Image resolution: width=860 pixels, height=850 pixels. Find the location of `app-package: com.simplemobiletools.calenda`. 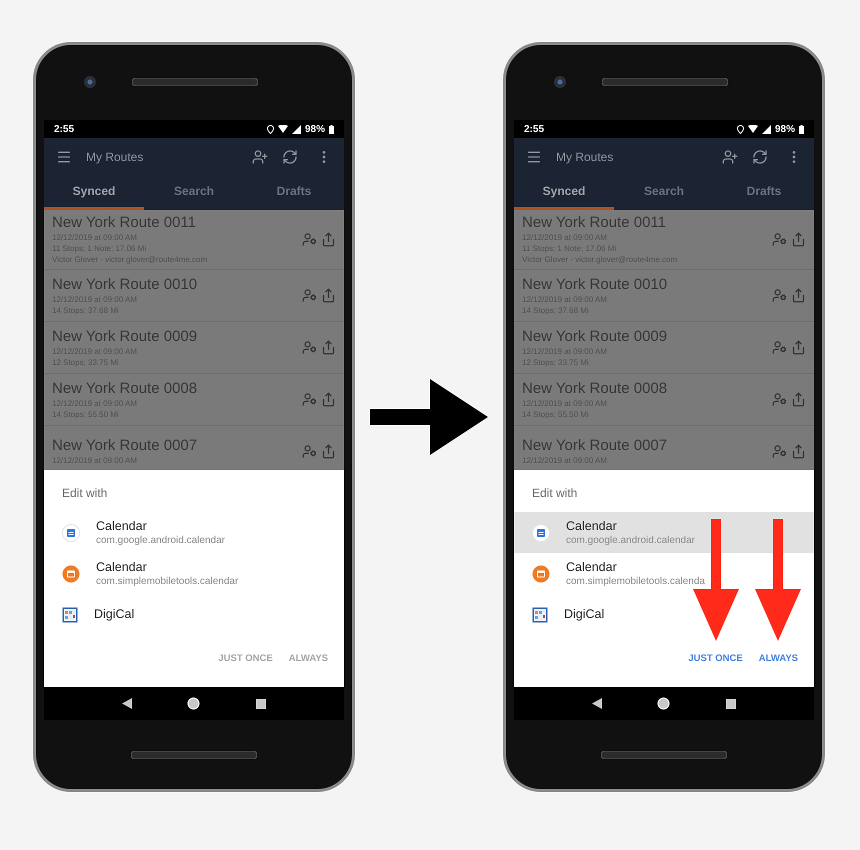

app-package: com.simplemobiletools.calenda is located at coordinates (635, 581).